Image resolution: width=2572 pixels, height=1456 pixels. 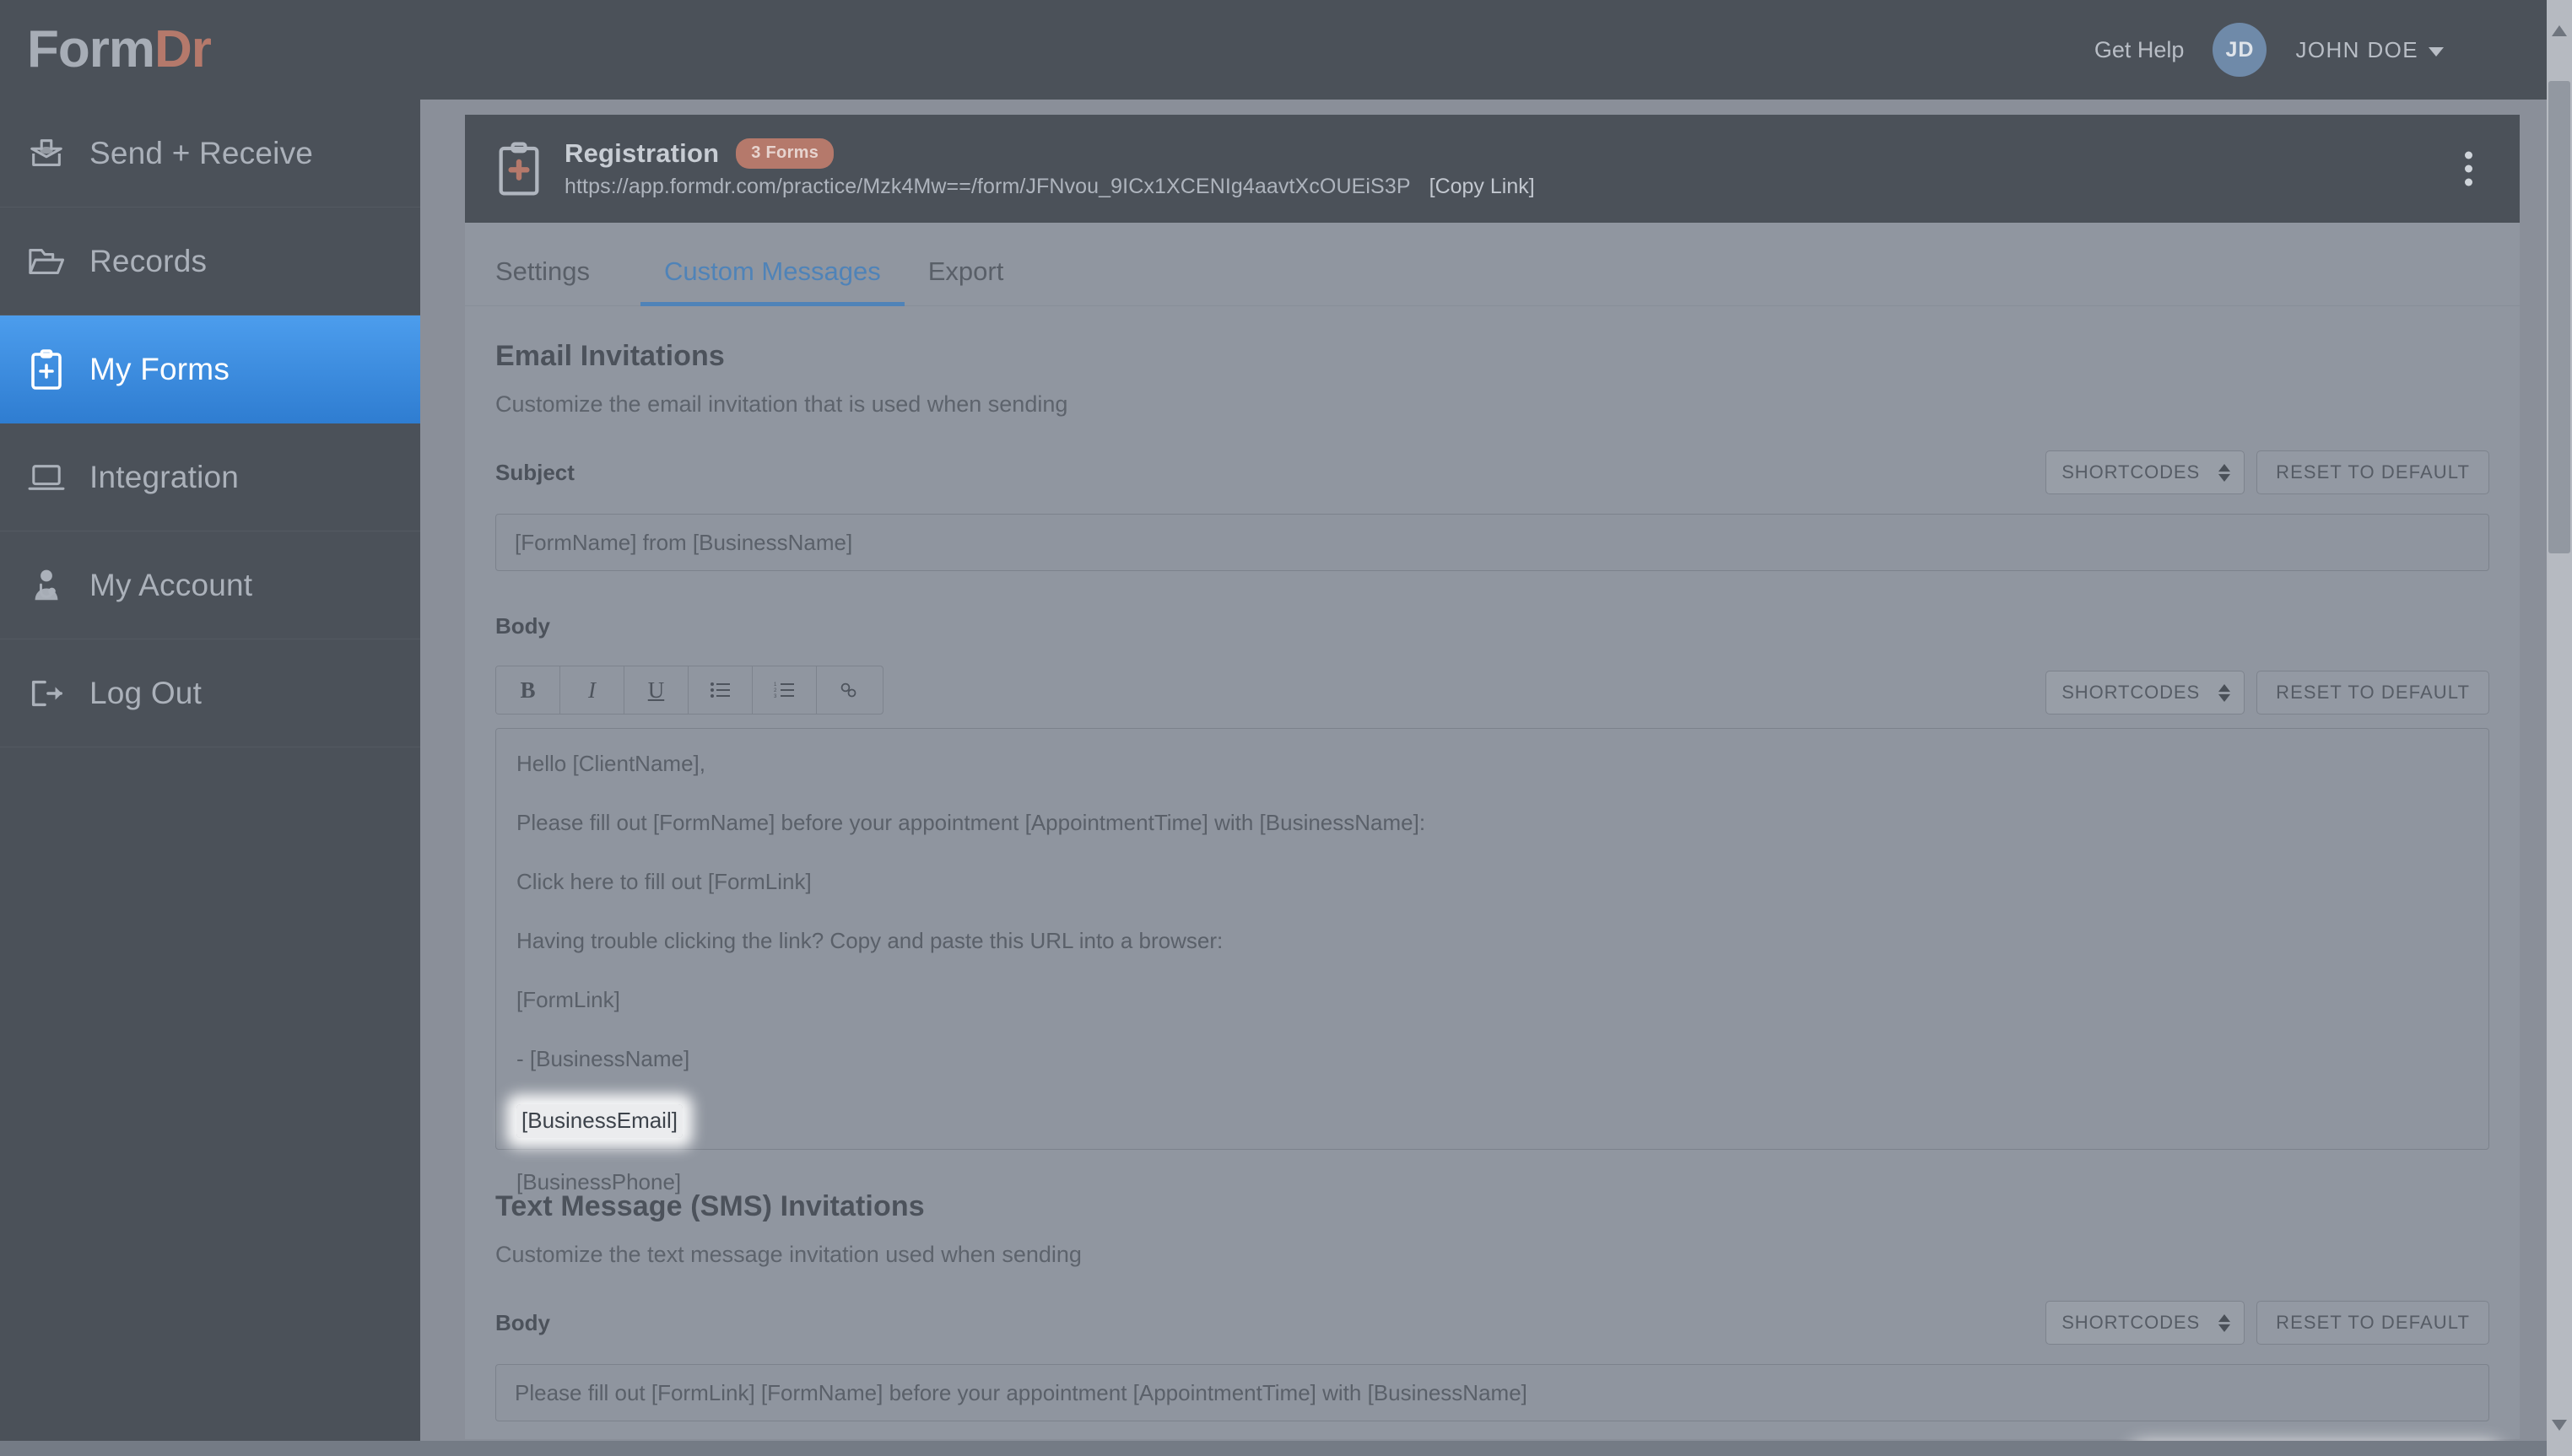 I want to click on shortcodes-select-subject: SHORTCODES, so click(x=2145, y=472).